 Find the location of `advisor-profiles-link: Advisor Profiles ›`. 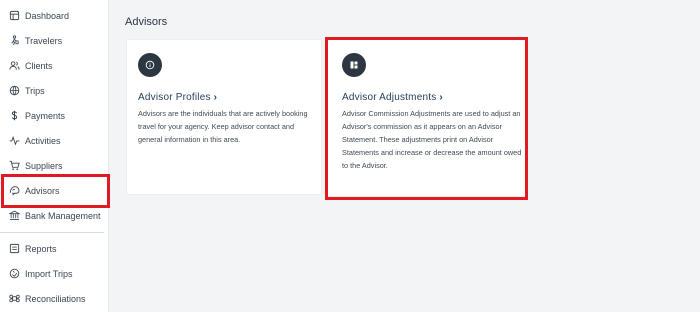

advisor-profiles-link: Advisor Profiles › is located at coordinates (177, 97).